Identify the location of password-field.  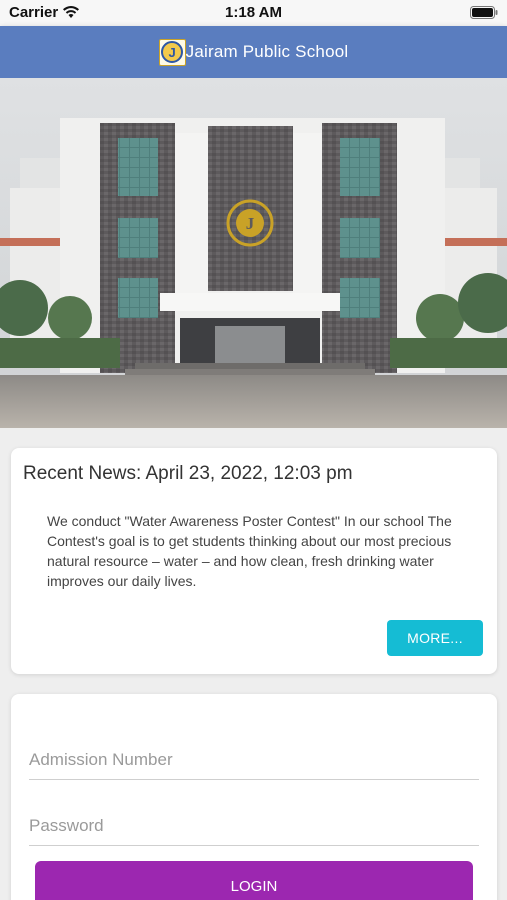
(254, 826).